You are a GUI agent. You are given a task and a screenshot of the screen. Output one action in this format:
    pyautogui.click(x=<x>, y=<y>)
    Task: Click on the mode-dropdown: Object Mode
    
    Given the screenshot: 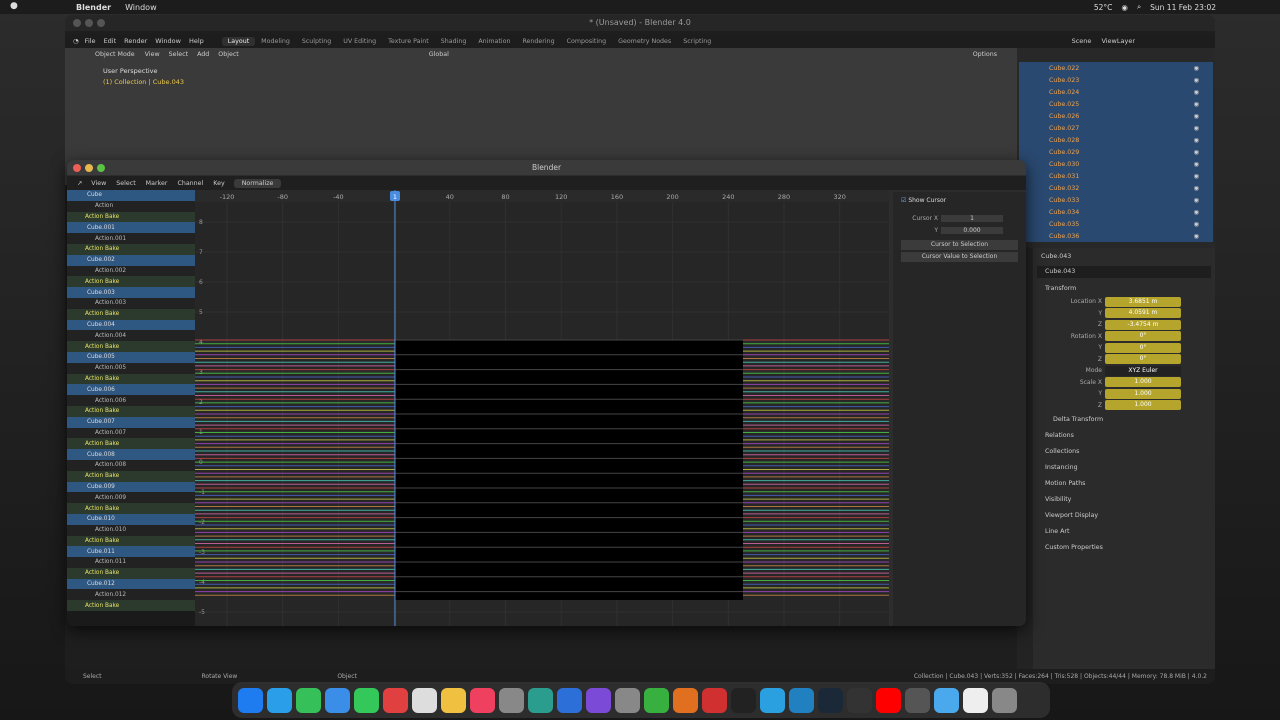 What is the action you would take?
    pyautogui.click(x=115, y=54)
    